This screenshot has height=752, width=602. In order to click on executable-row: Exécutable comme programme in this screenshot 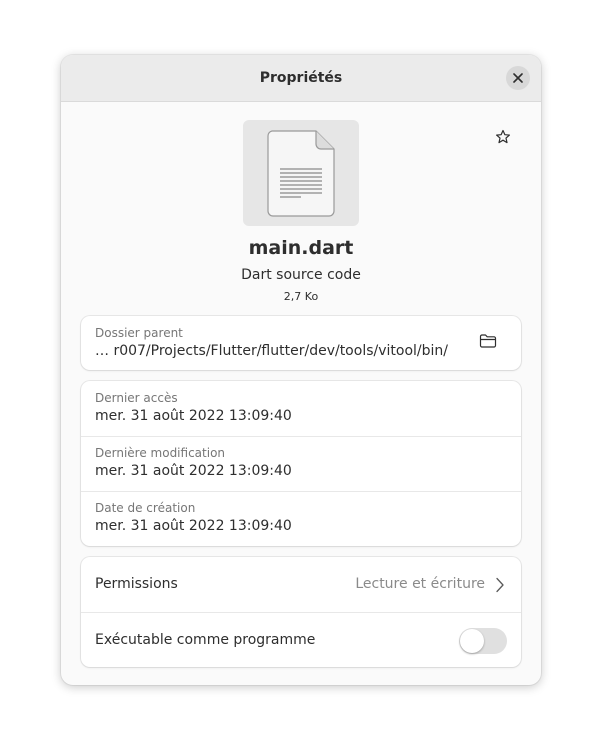, I will do `click(301, 639)`.